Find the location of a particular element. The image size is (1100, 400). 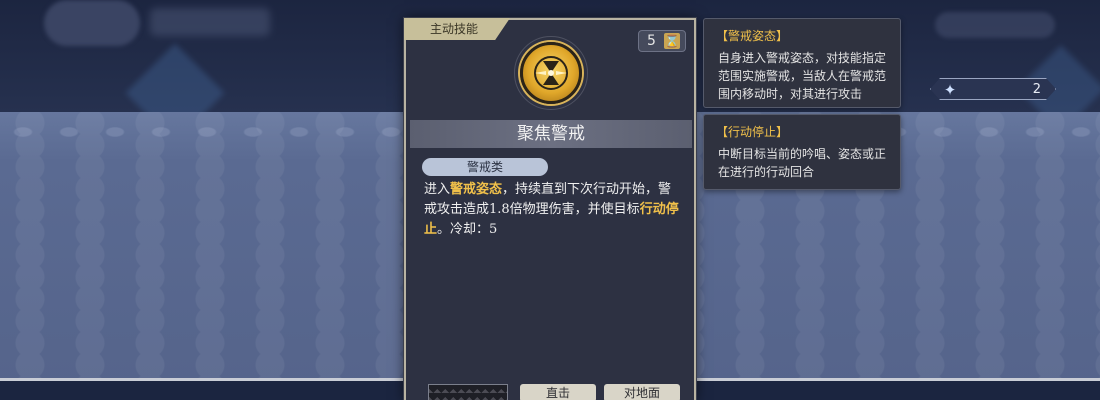

top-resource-blurred is located at coordinates (995, 25).